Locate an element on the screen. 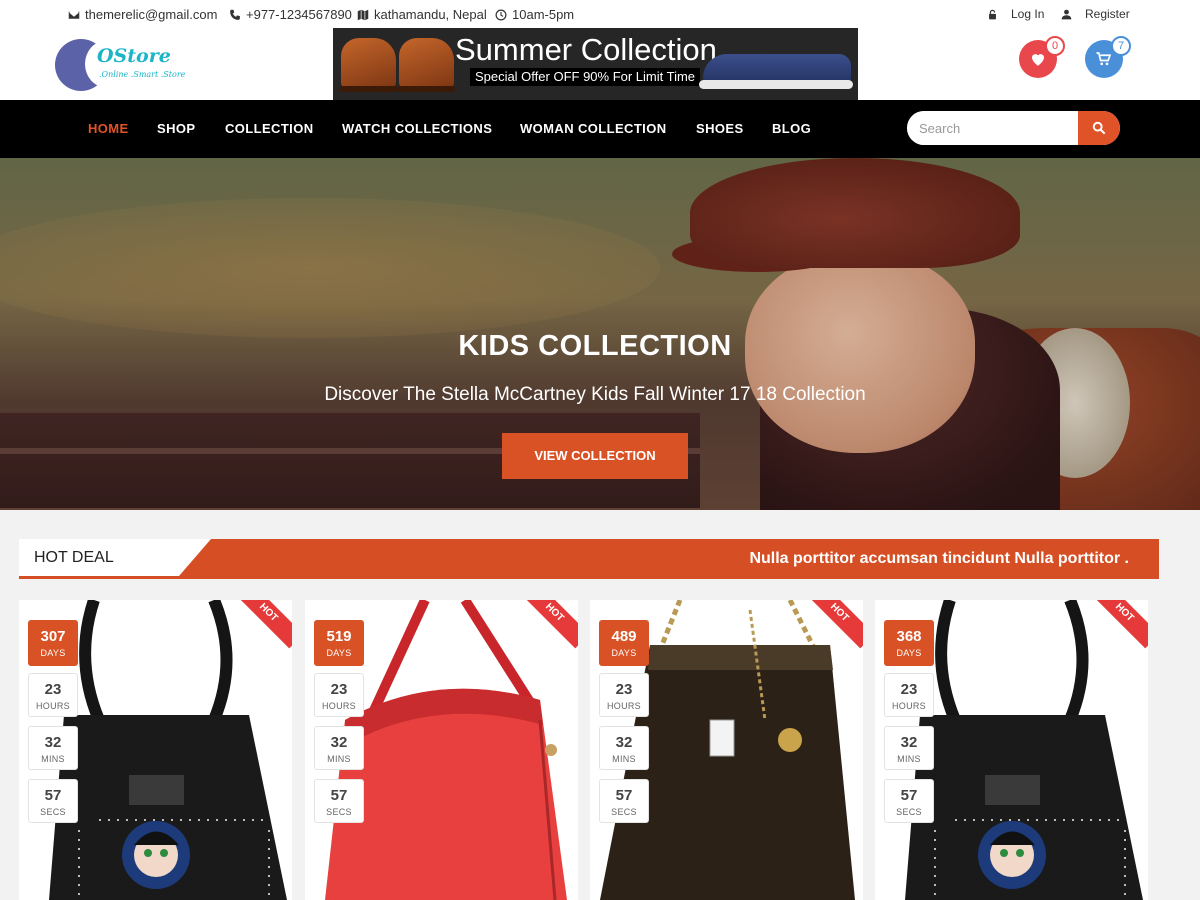 Image resolution: width=1200 pixels, height=900 pixels. banner-title: Summer Collection is located at coordinates (586, 49).